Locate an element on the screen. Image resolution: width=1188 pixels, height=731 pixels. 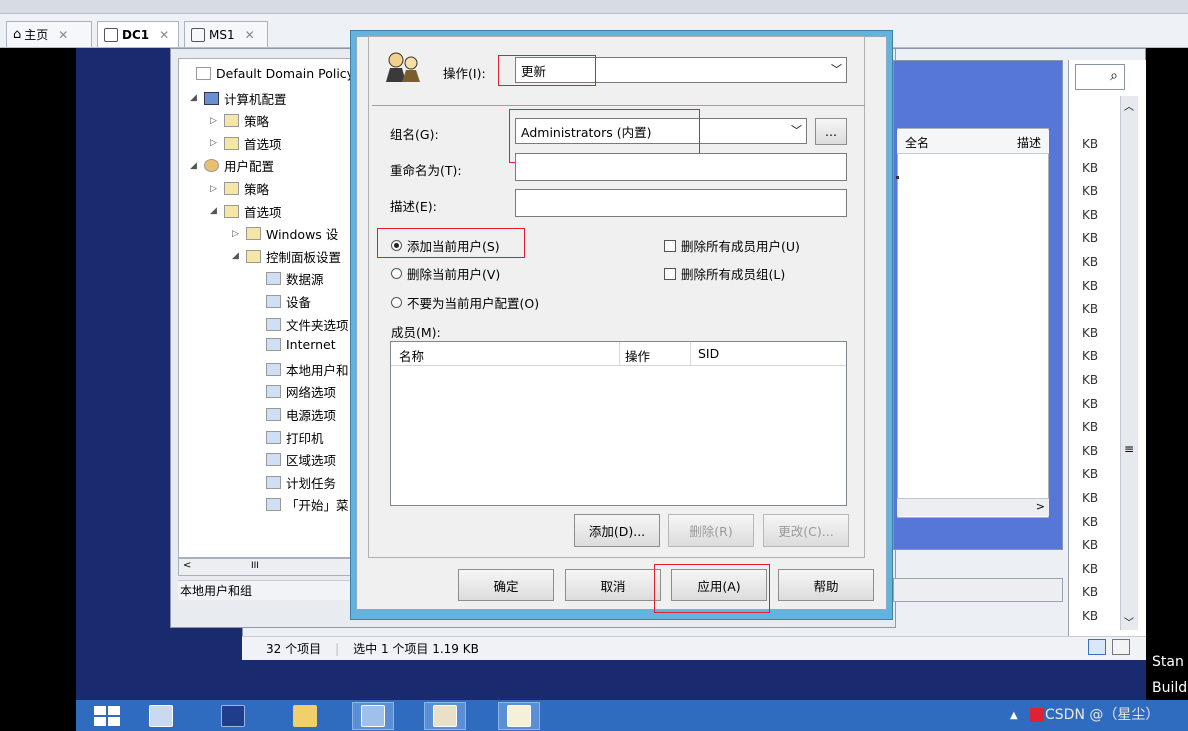
description-field is located at coordinates (681, 203).